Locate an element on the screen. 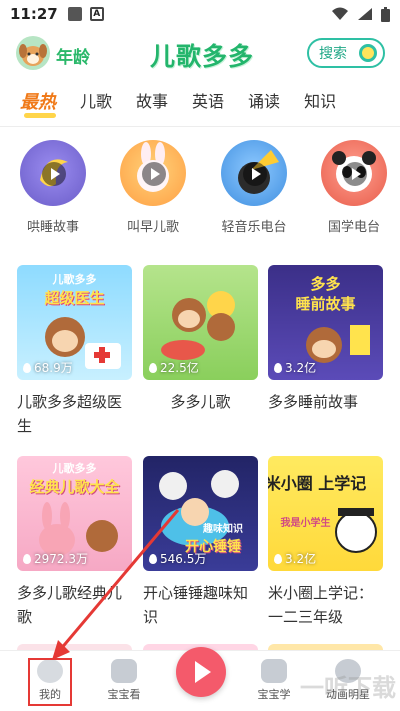 The width and height of the screenshot is (400, 711). play-count-value: 22.5亿 is located at coordinates (179, 368).